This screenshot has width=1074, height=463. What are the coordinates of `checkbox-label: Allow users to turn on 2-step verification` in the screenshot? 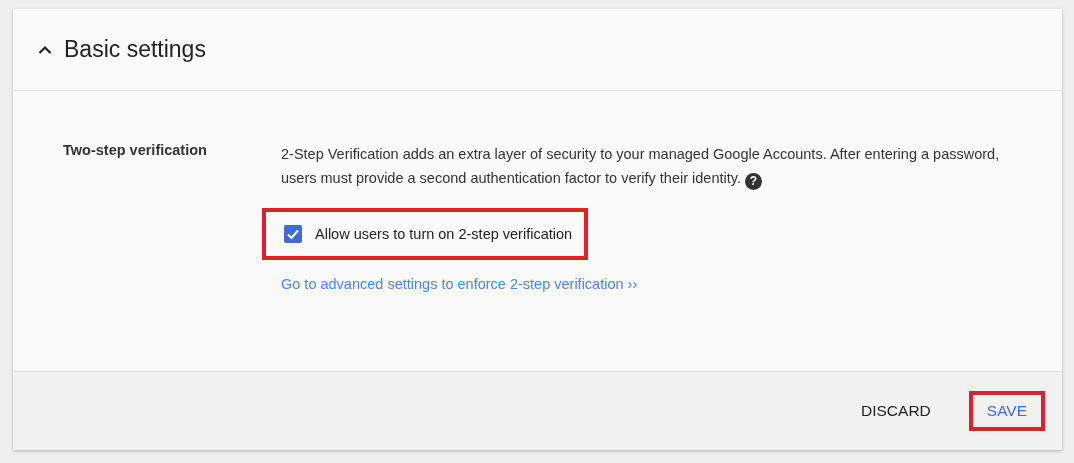 It's located at (444, 234).